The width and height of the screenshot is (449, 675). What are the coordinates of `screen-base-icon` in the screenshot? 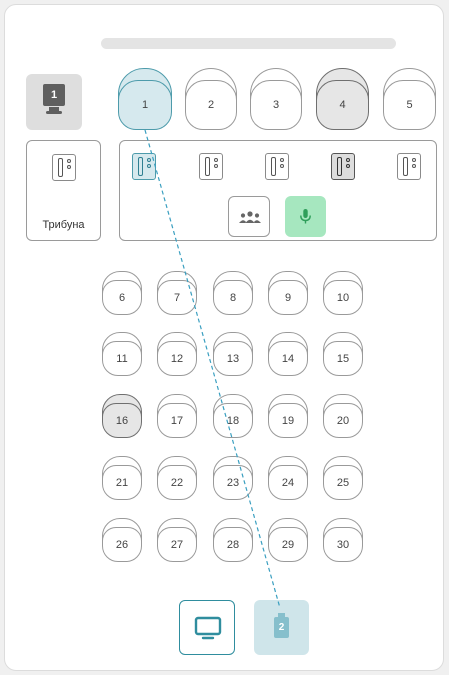 It's located at (54, 112).